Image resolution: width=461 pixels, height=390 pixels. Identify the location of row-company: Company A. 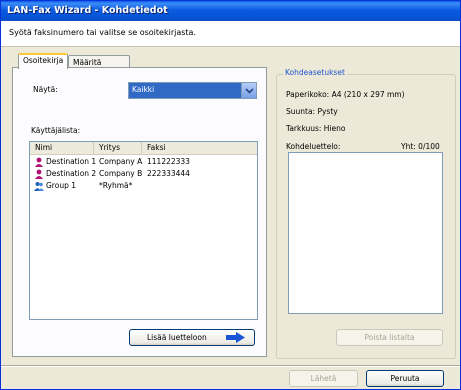
(121, 161).